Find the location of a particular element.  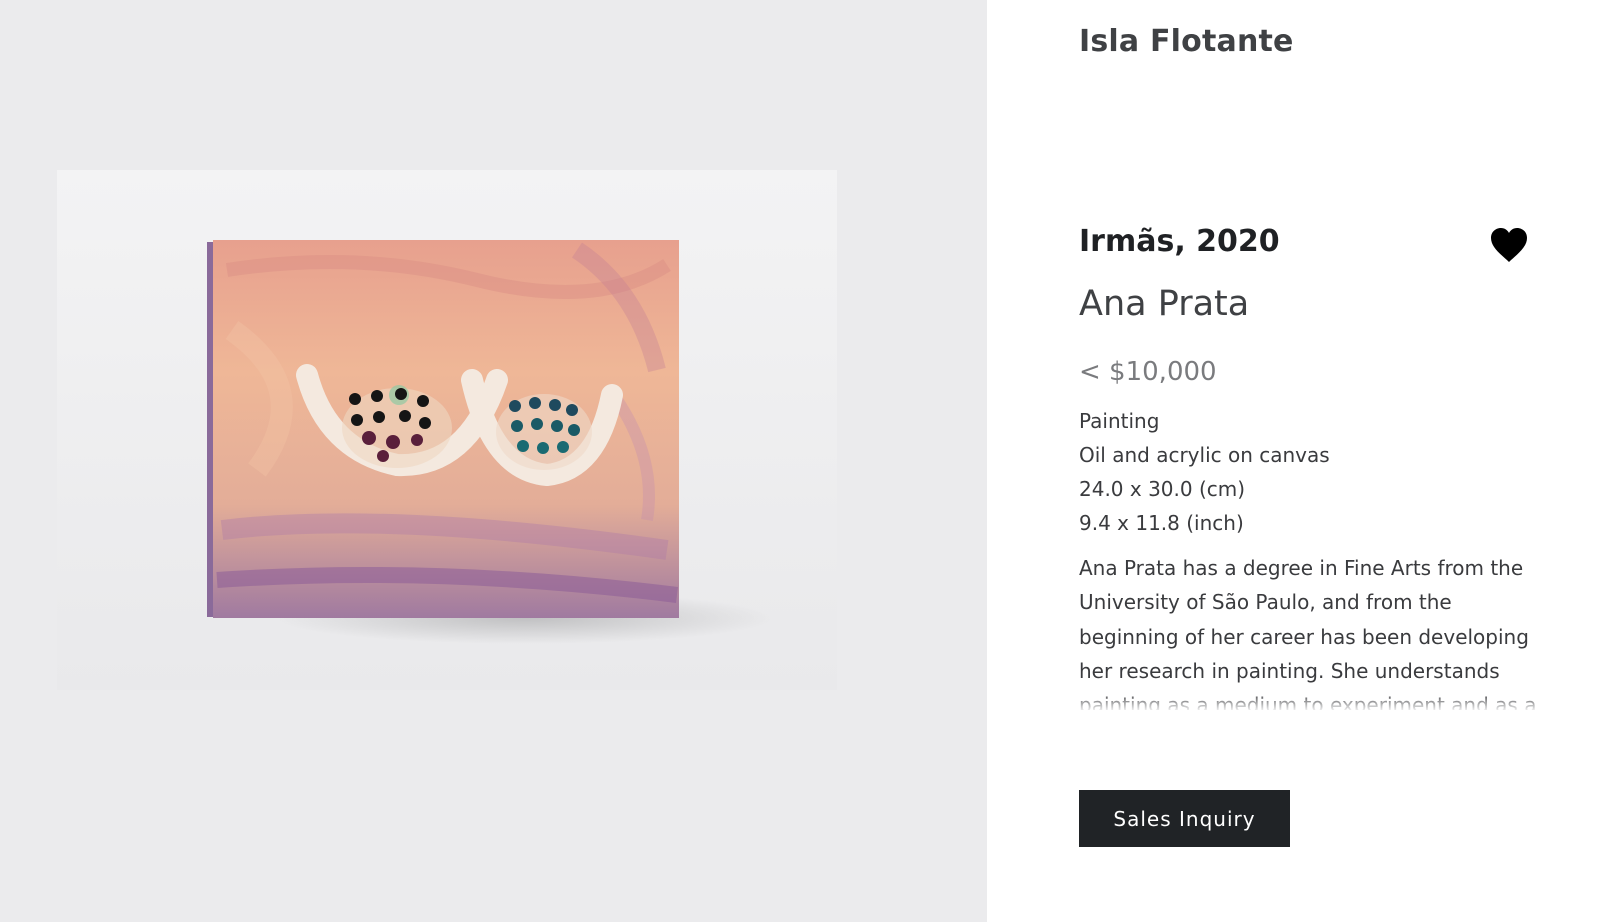

dimensions-cm: 24.0 x 30.0 (cm) is located at coordinates (1162, 489).